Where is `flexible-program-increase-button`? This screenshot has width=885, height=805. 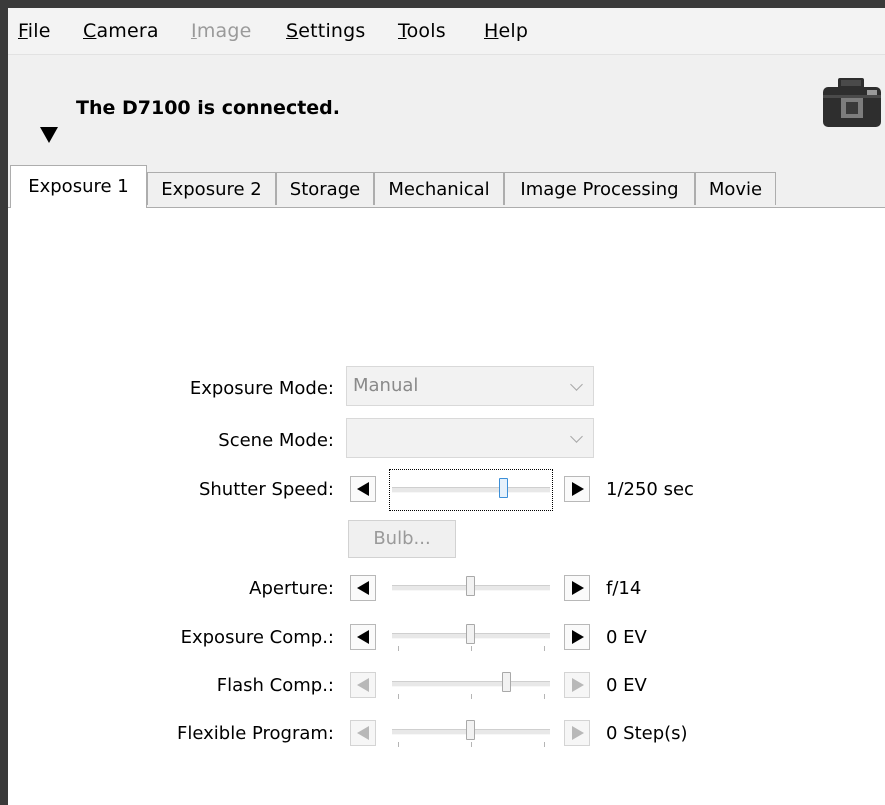 flexible-program-increase-button is located at coordinates (577, 733).